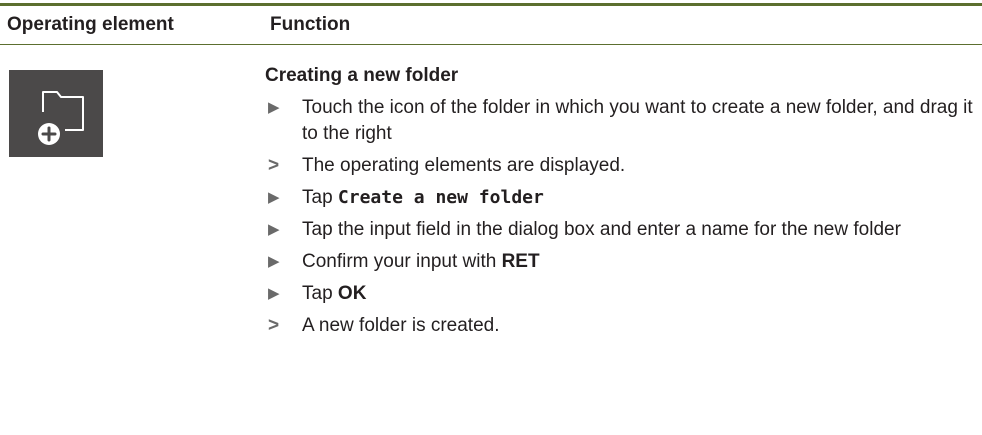 This screenshot has height=435, width=982. Describe the element at coordinates (352, 293) in the screenshot. I see `key-label-ok: OK` at that location.